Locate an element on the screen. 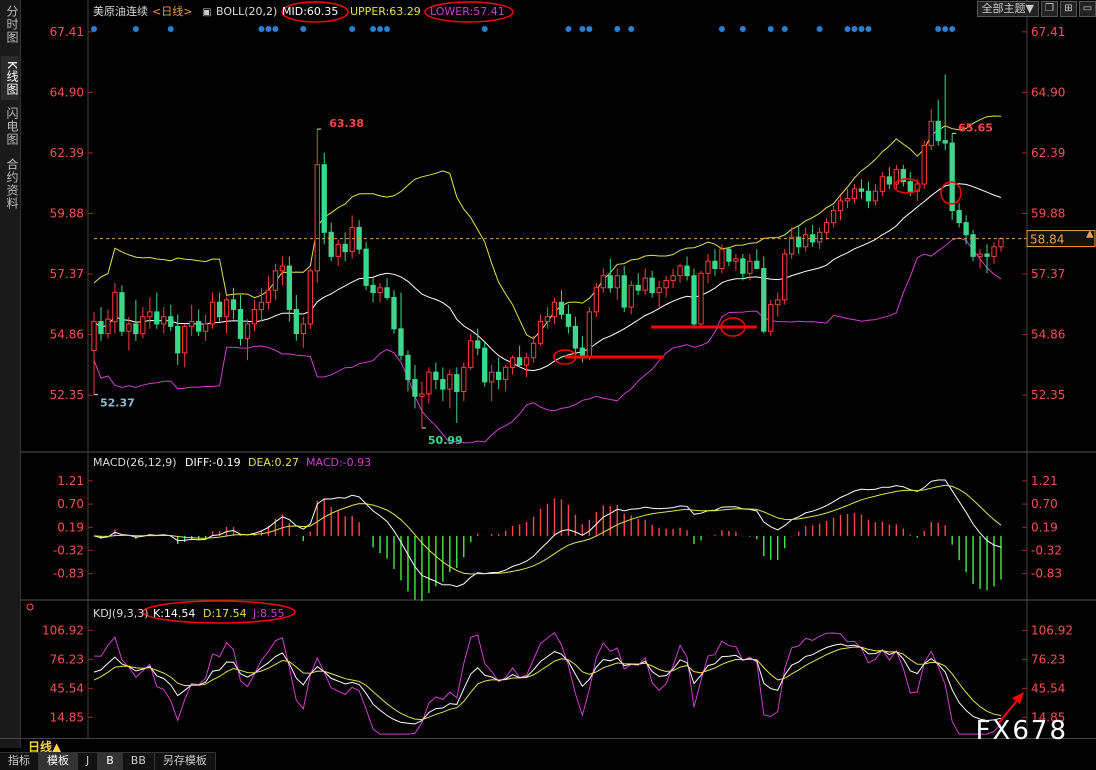 The image size is (1096, 770). tab-j: J is located at coordinates (88, 761).